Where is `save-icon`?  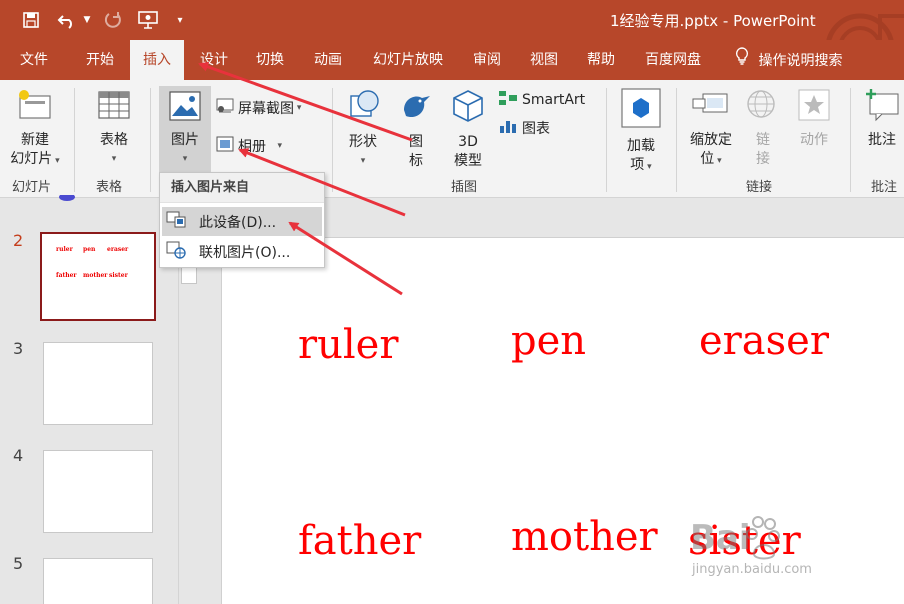
save-icon is located at coordinates (31, 20).